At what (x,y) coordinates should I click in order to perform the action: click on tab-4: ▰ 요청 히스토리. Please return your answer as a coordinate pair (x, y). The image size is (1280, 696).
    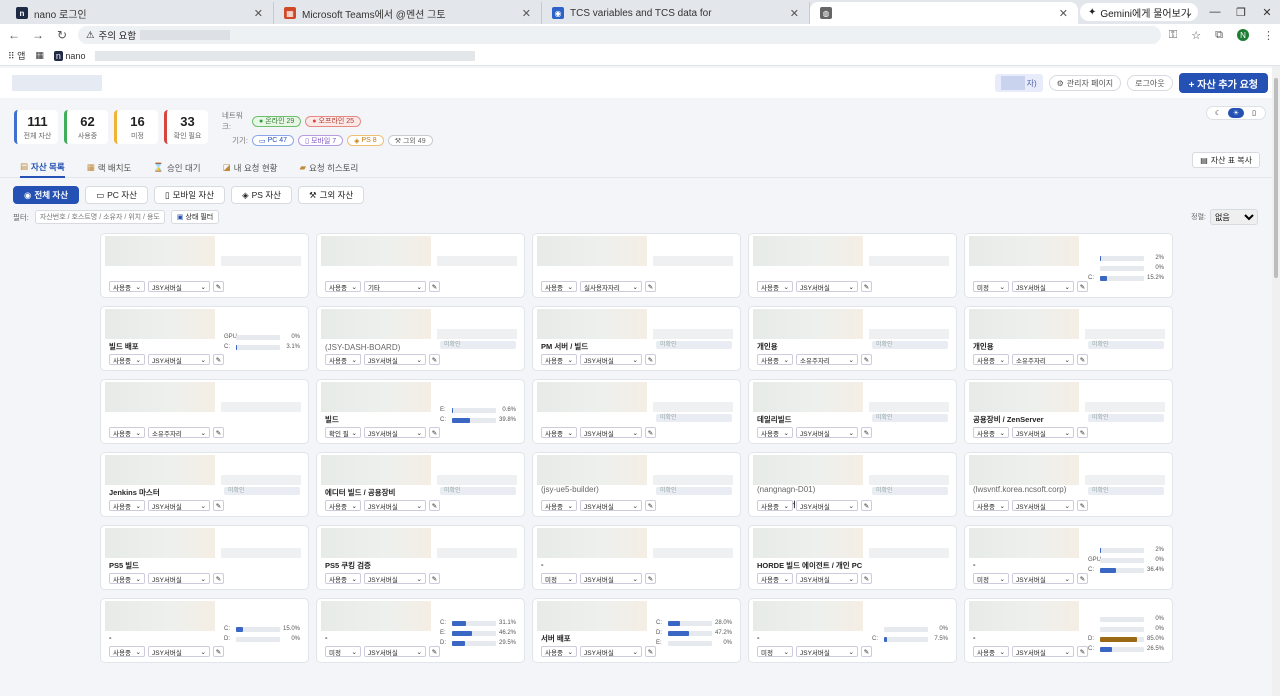
    Looking at the image, I should click on (328, 168).